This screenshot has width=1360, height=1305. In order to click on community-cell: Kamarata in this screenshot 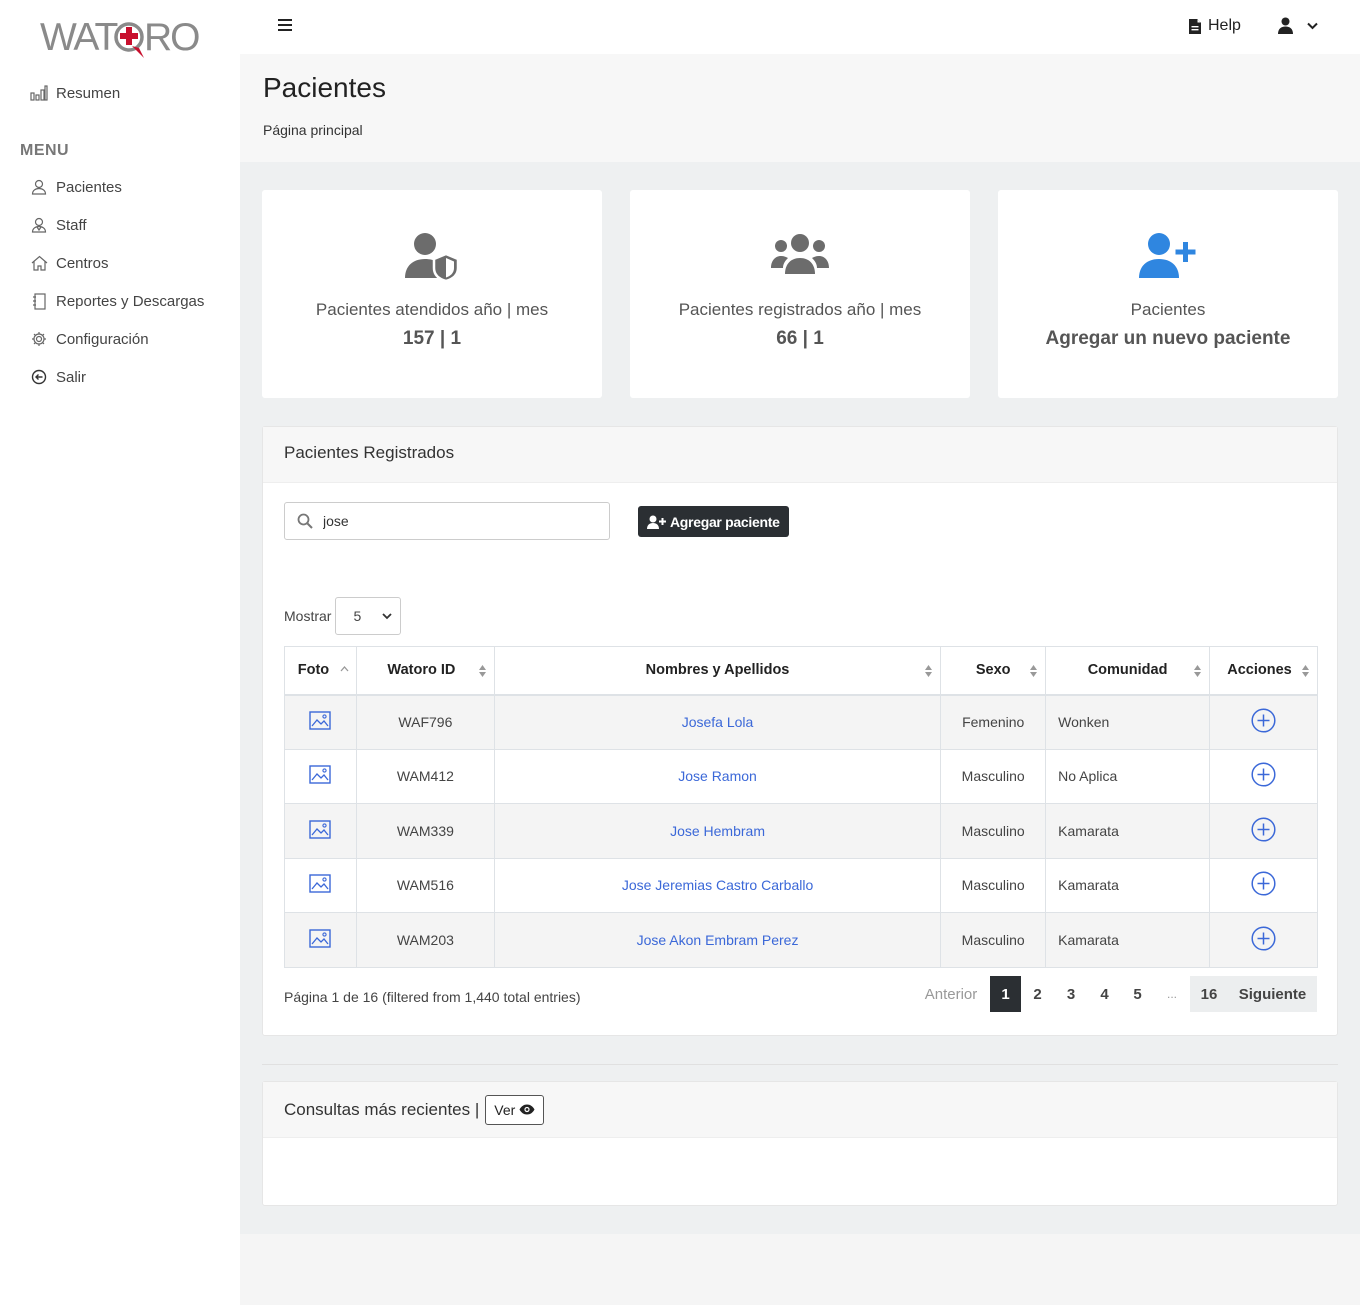, I will do `click(1128, 940)`.